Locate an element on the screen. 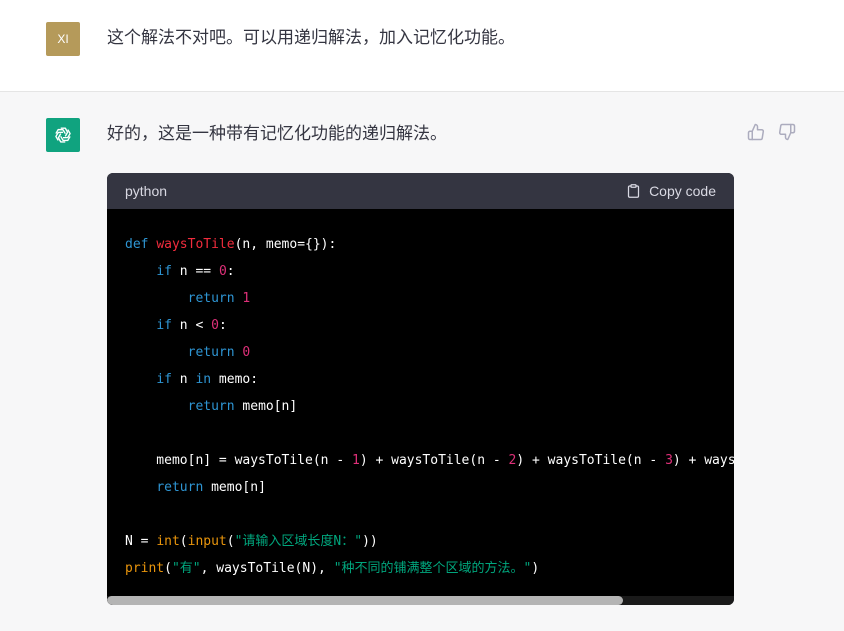 The width and height of the screenshot is (844, 631). horizontal-scrollbar is located at coordinates (420, 600).